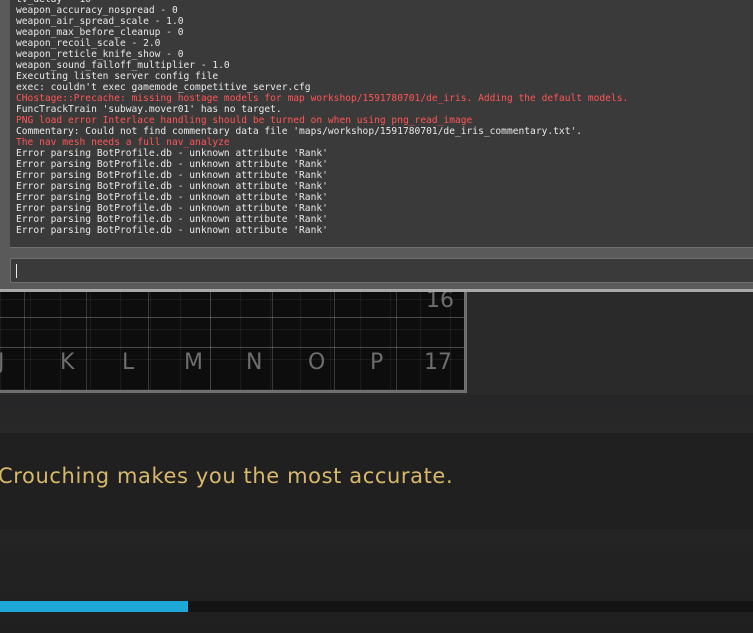 This screenshot has height=633, width=753. Describe the element at coordinates (88, 43) in the screenshot. I see `console-line: weapon_recoil_scale - 2.0` at that location.